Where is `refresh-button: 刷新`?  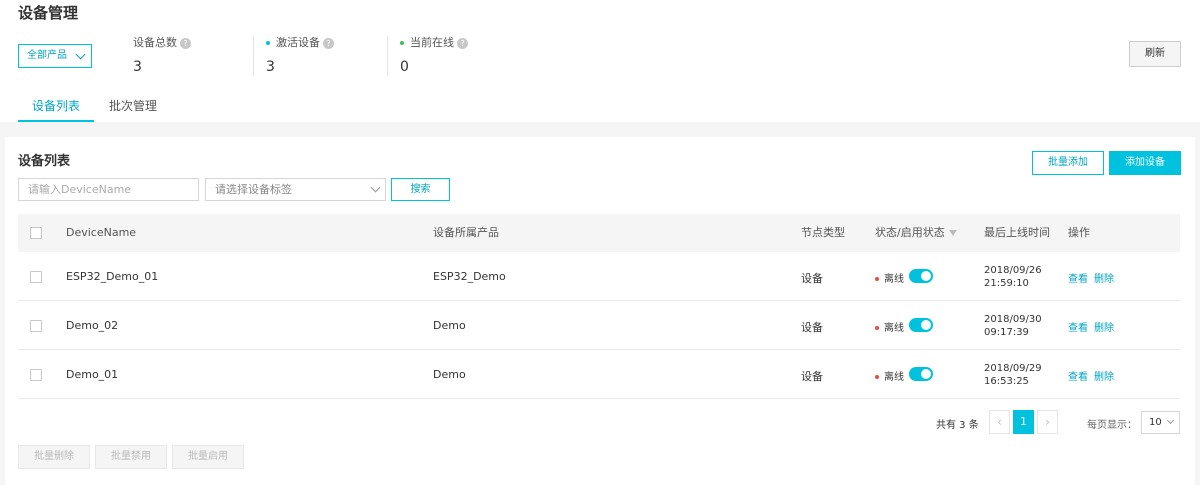
refresh-button: 刷新 is located at coordinates (1155, 54).